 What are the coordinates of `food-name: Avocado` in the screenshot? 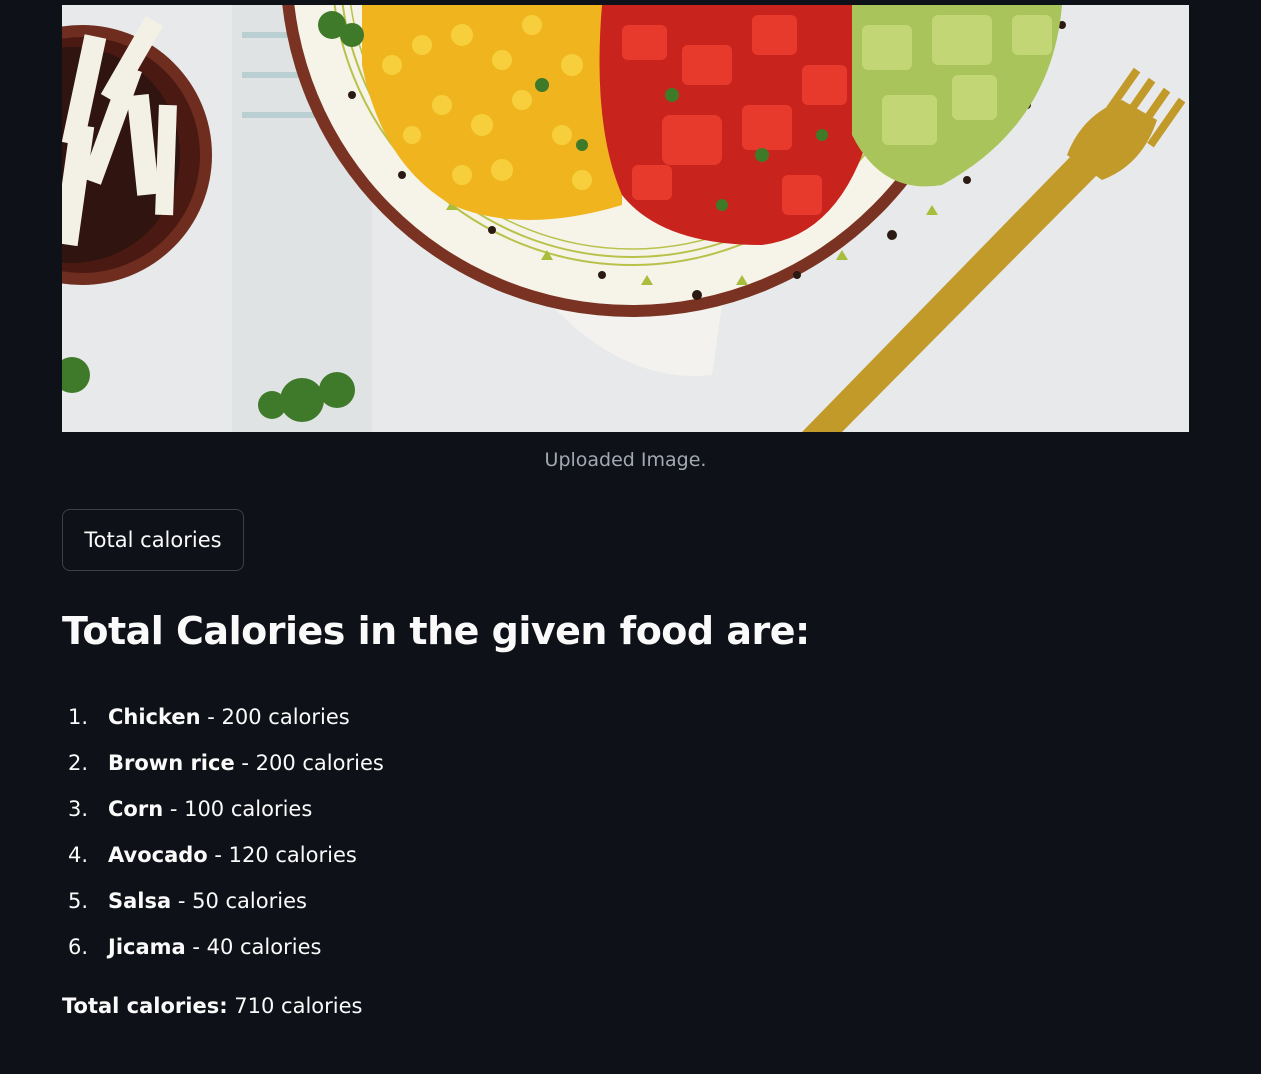 It's located at (158, 855).